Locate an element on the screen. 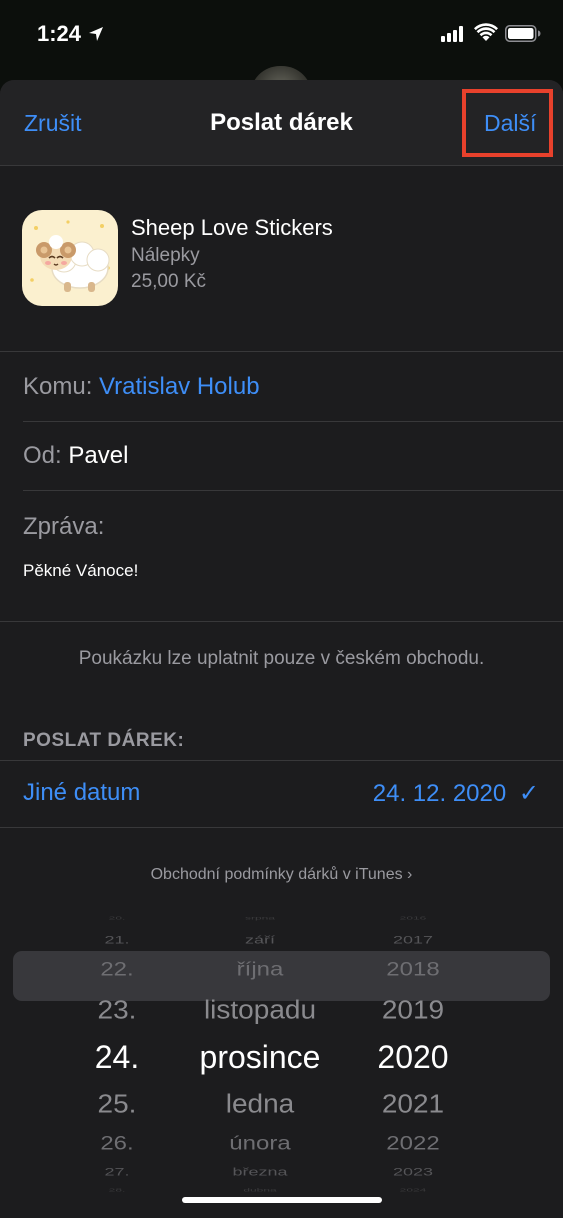 The image size is (563, 1218). cellular-signal-icon is located at coordinates (452, 34).